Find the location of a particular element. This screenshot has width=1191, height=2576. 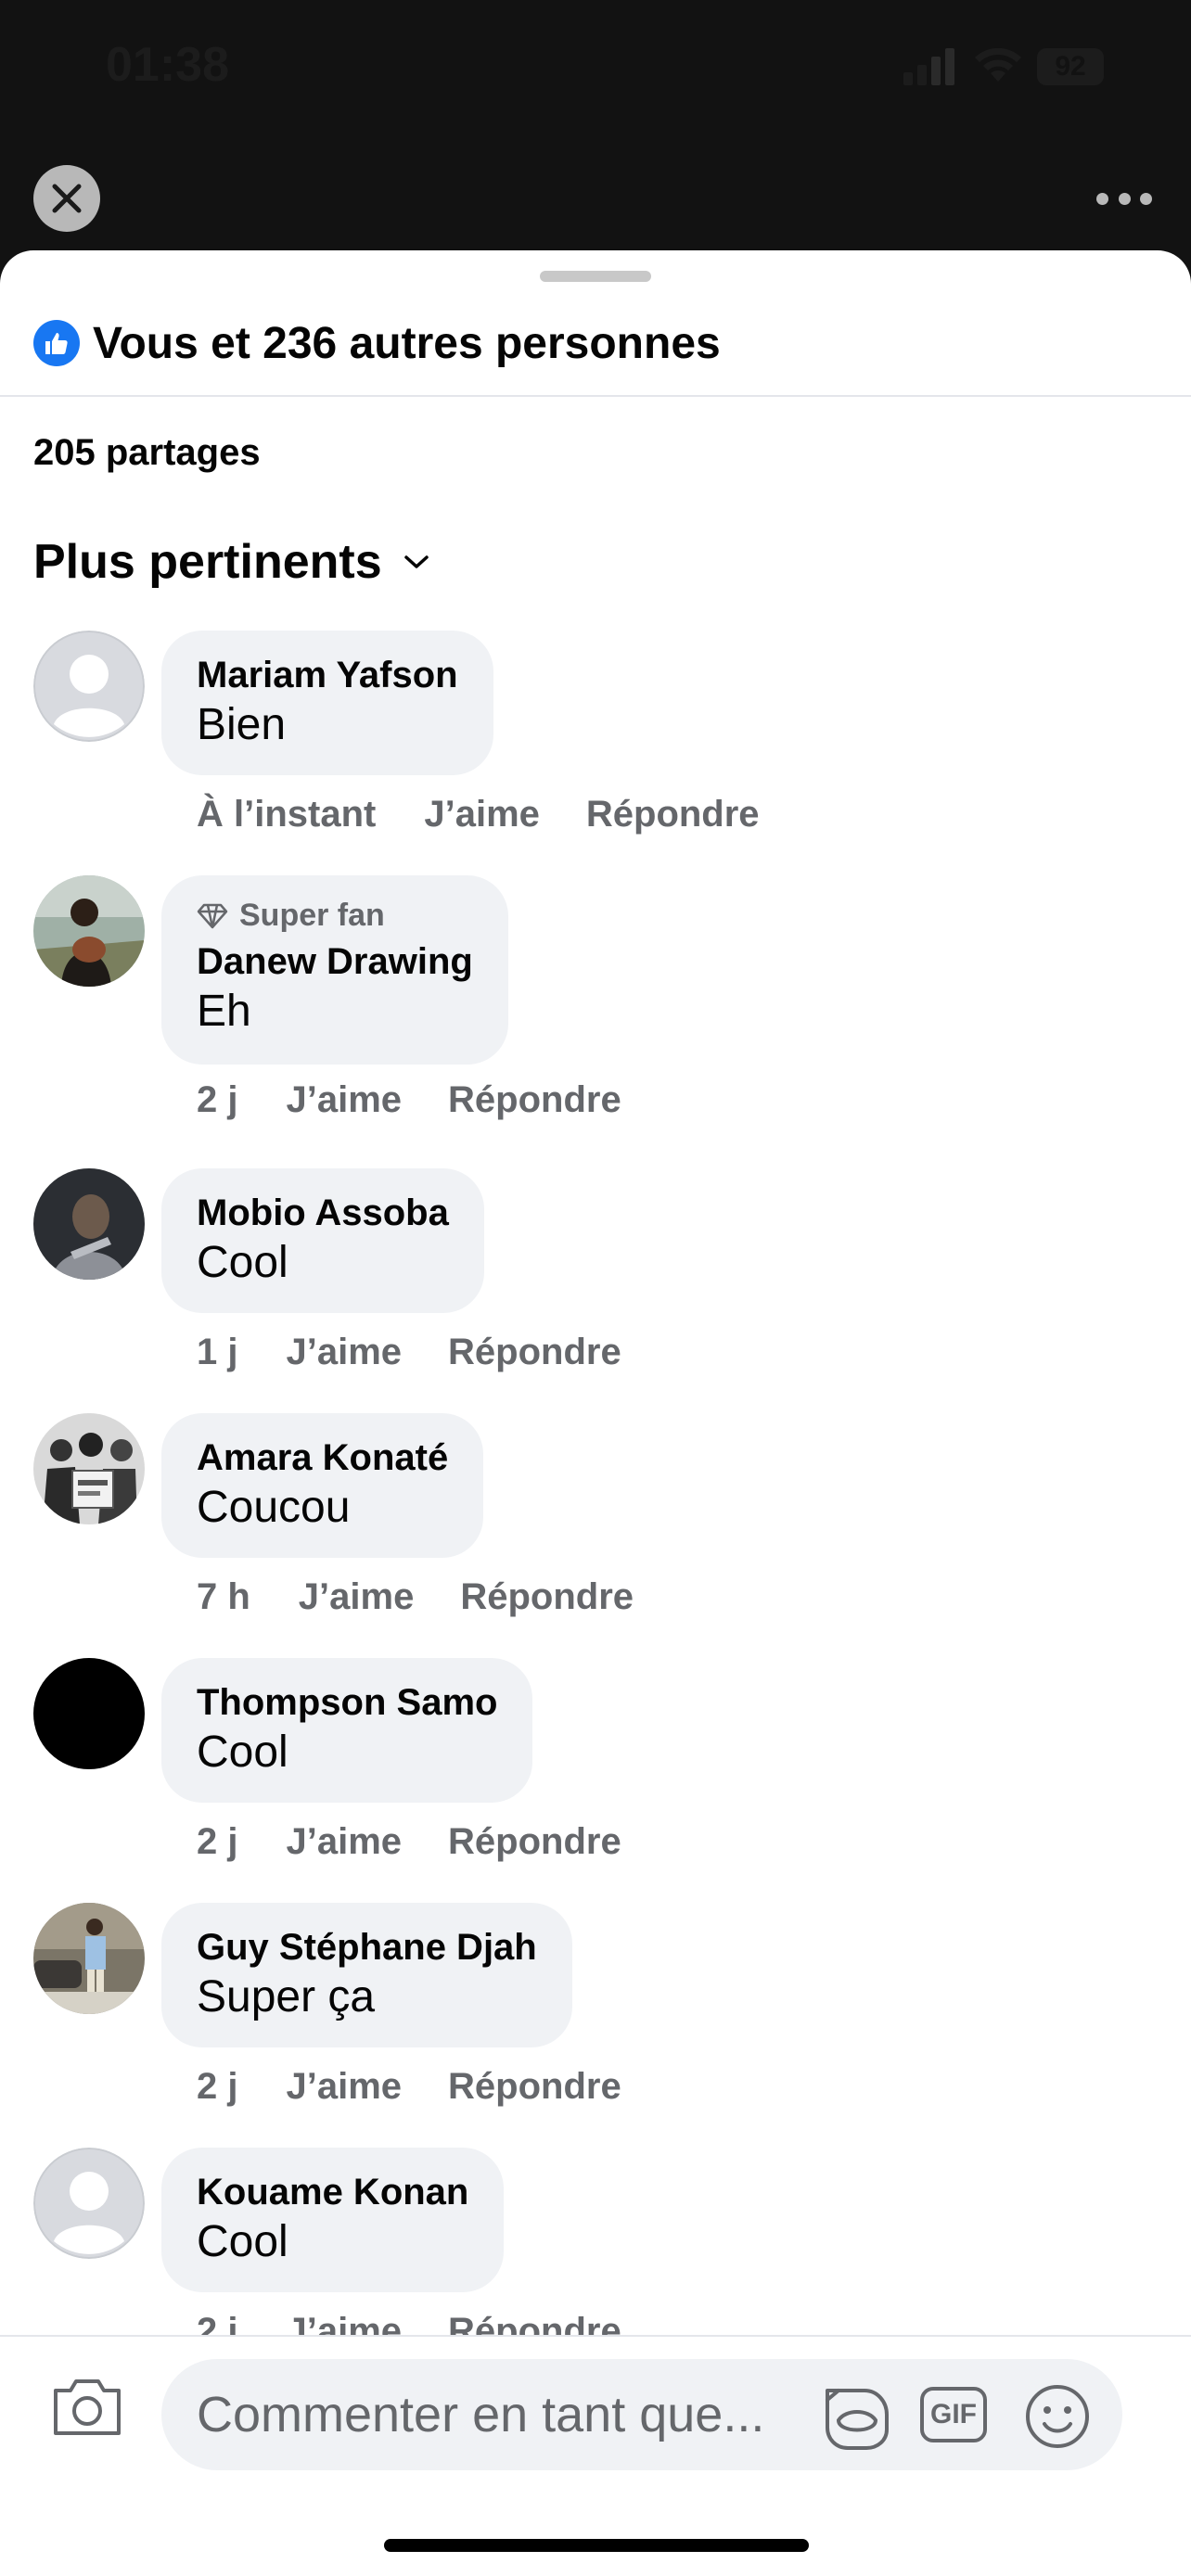

comment-timestamp: 1 j is located at coordinates (217, 1352).